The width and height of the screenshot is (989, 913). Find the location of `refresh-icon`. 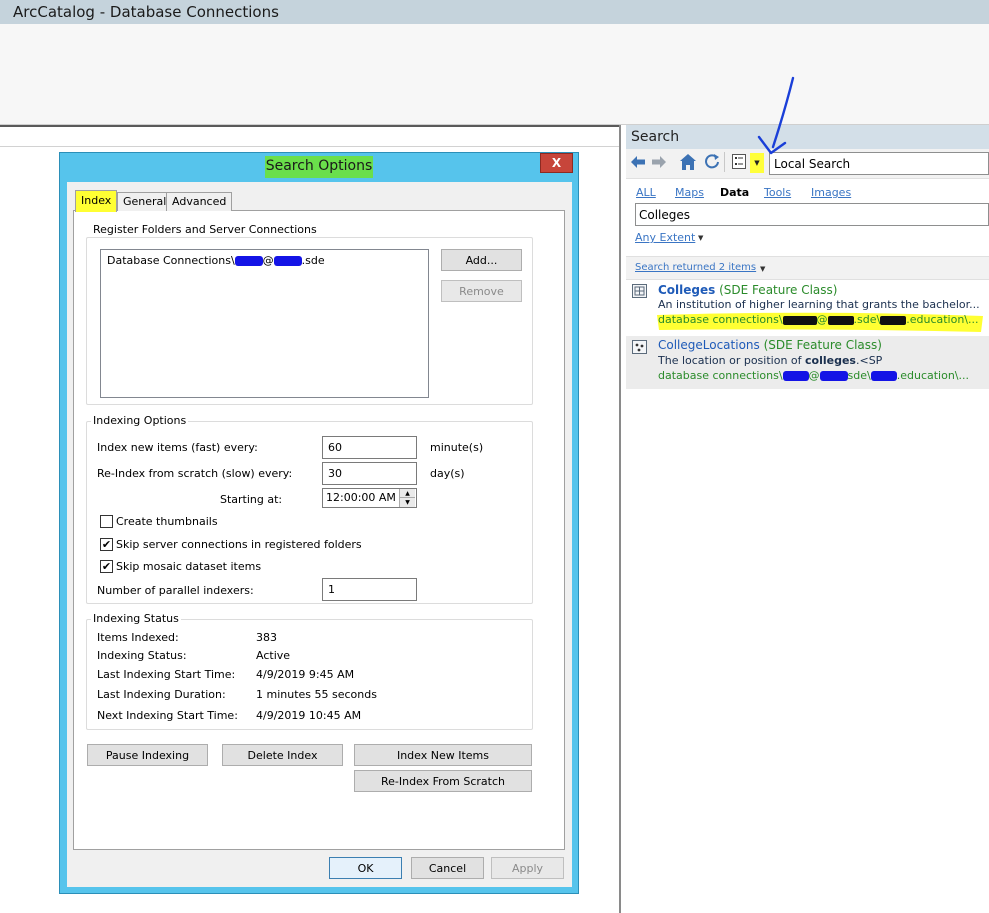

refresh-icon is located at coordinates (712, 161).